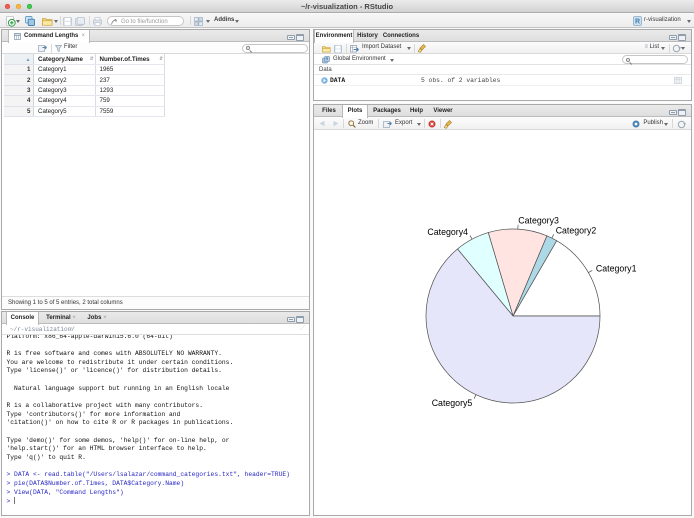 This screenshot has width=694, height=518. What do you see at coordinates (538, 221) in the screenshot?
I see `svg-text: Category3` at bounding box center [538, 221].